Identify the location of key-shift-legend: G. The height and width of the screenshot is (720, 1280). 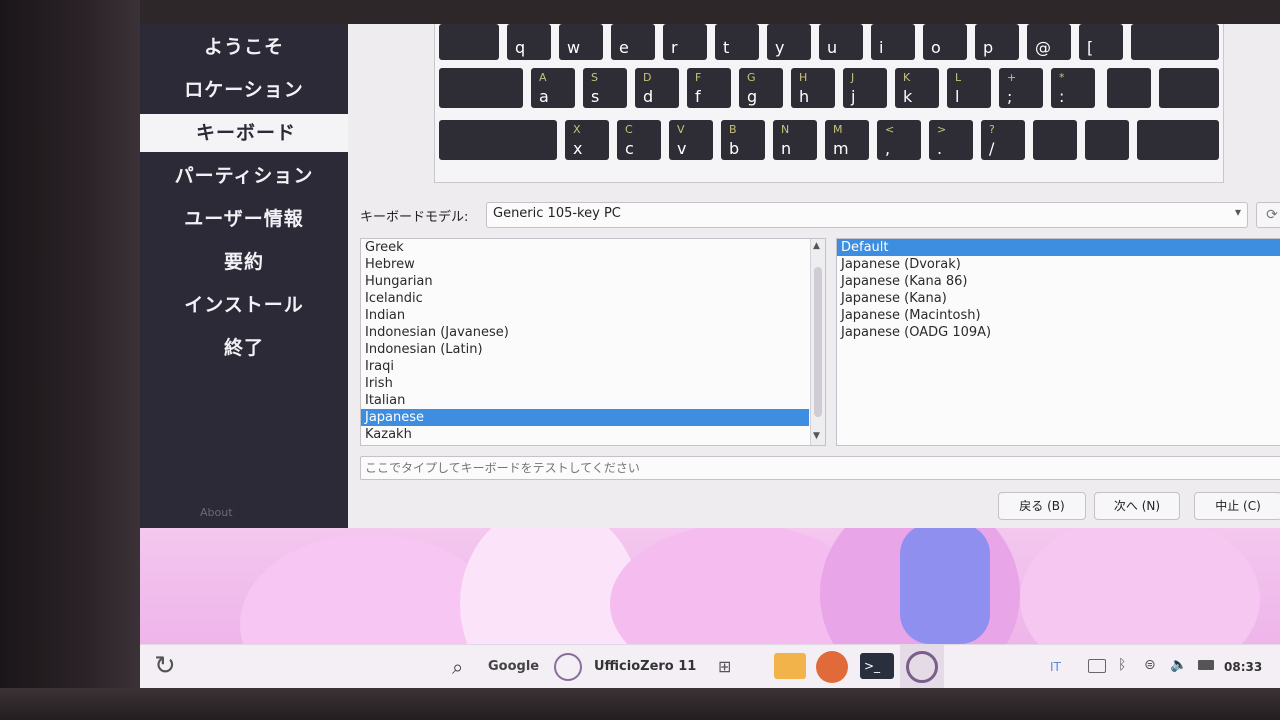
(751, 77).